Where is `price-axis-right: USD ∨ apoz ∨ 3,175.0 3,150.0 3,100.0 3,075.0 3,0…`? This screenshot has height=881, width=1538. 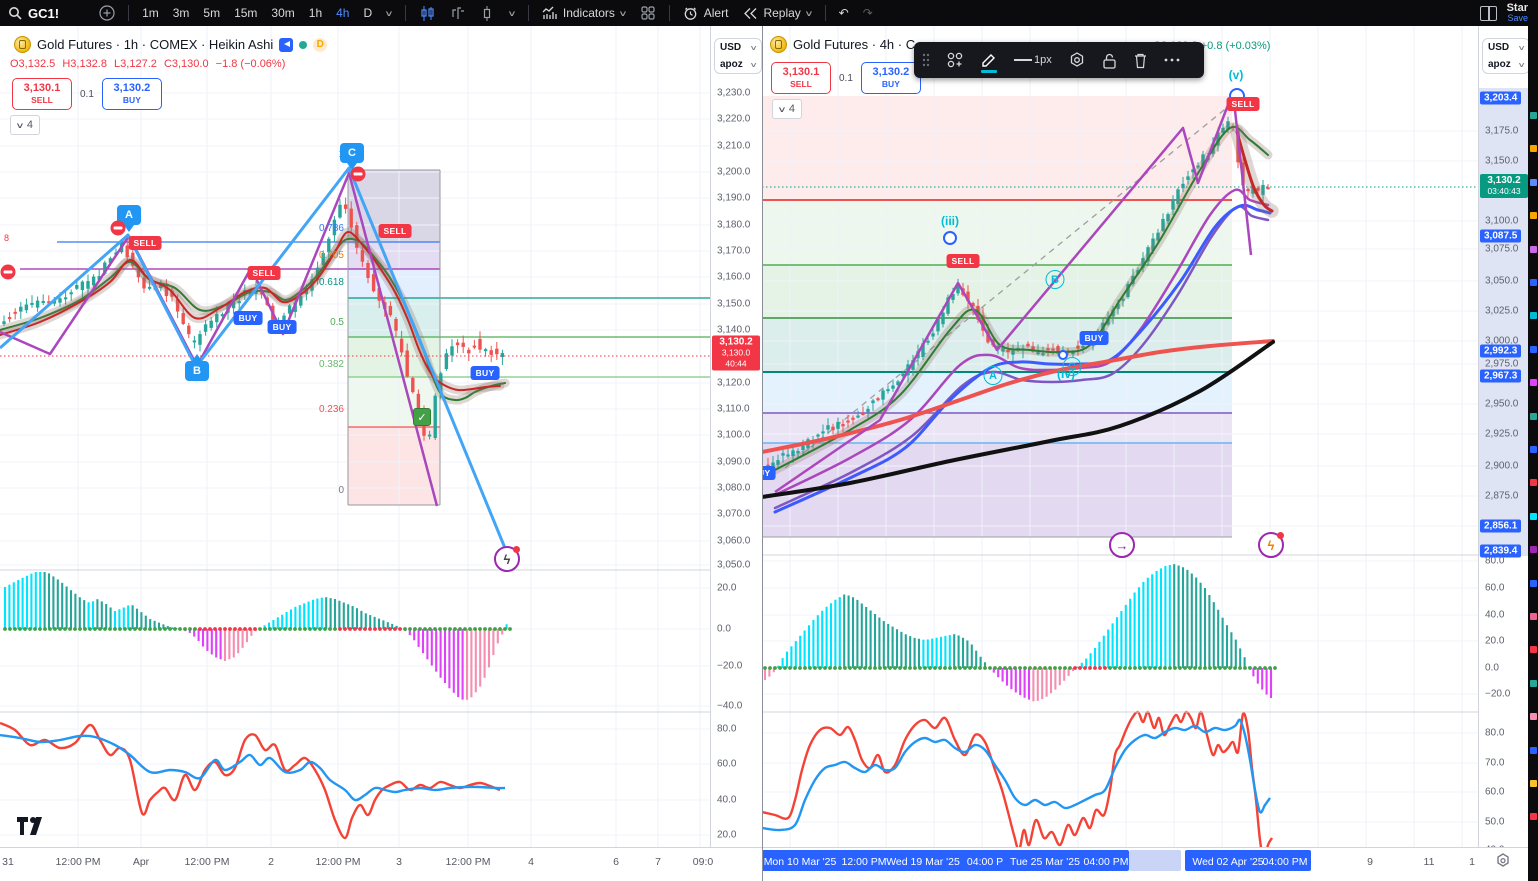 price-axis-right: USD ∨ apoz ∨ 3,175.0 3,150.0 3,100.0 3,075.0 3,0… is located at coordinates (1503, 441).